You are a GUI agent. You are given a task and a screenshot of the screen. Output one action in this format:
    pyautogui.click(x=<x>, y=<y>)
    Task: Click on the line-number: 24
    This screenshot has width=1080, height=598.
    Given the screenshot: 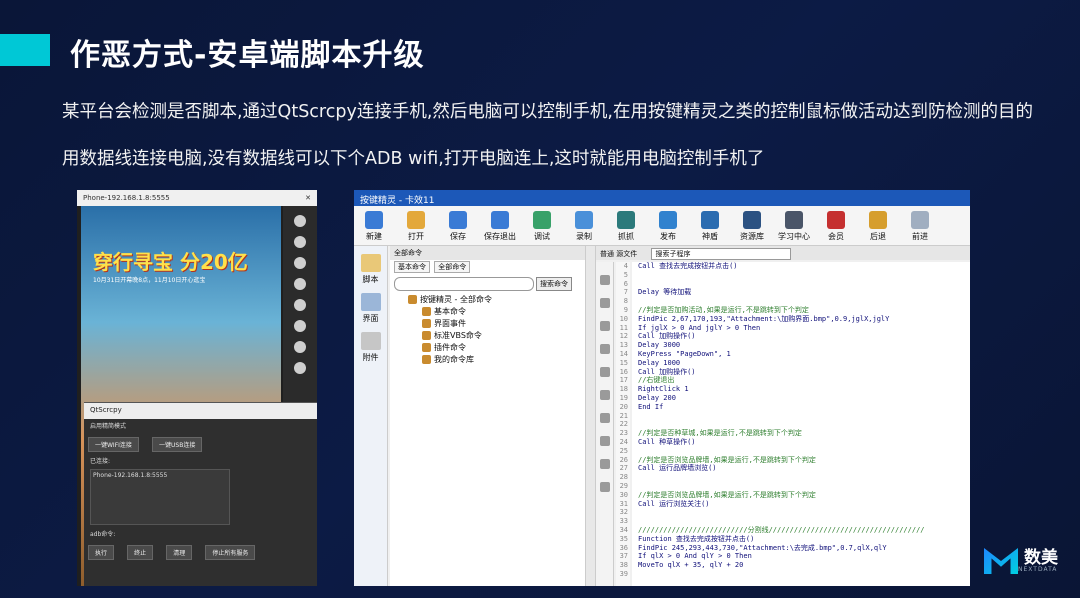 What is the action you would take?
    pyautogui.click(x=623, y=441)
    